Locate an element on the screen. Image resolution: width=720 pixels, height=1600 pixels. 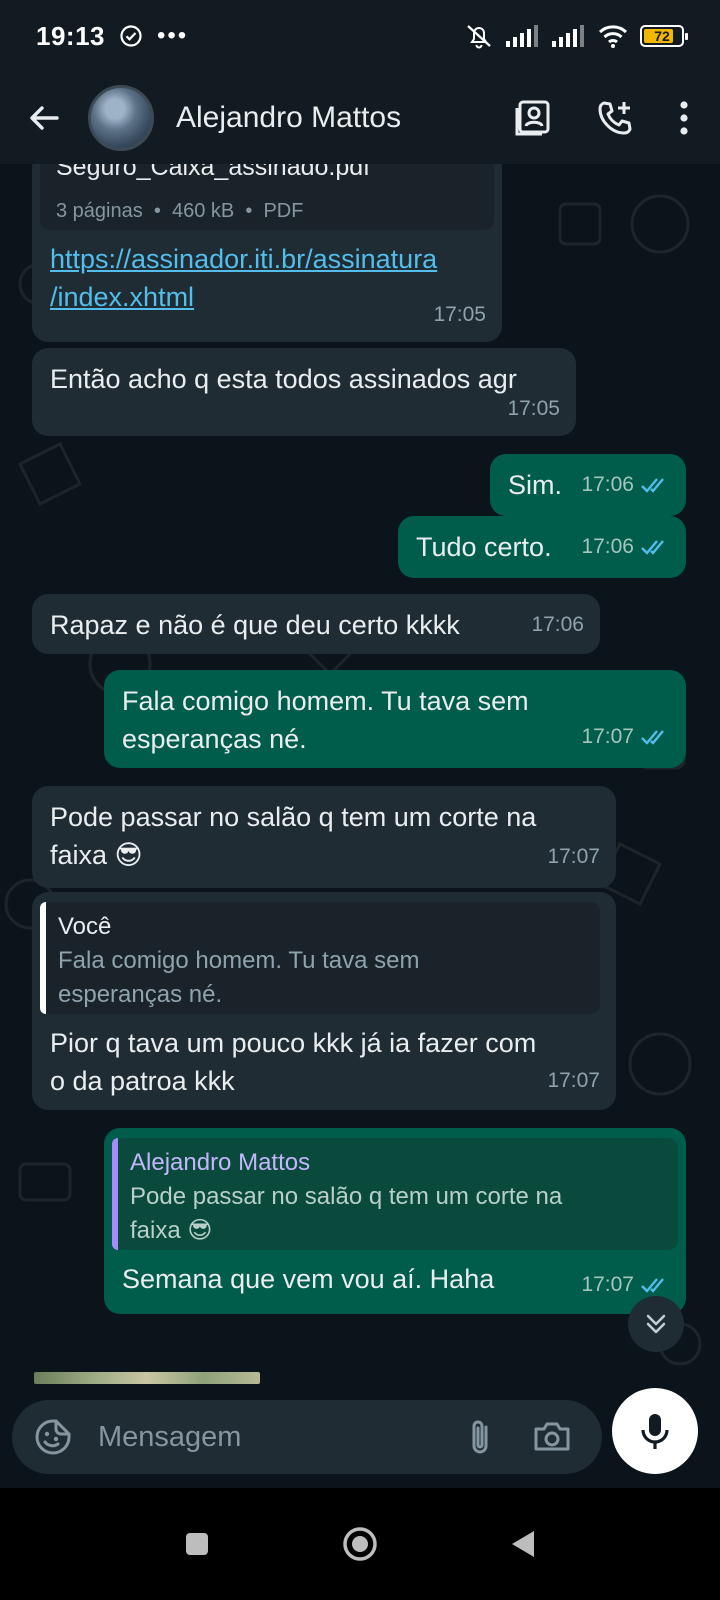
battery-icon: 72 is located at coordinates (664, 36).